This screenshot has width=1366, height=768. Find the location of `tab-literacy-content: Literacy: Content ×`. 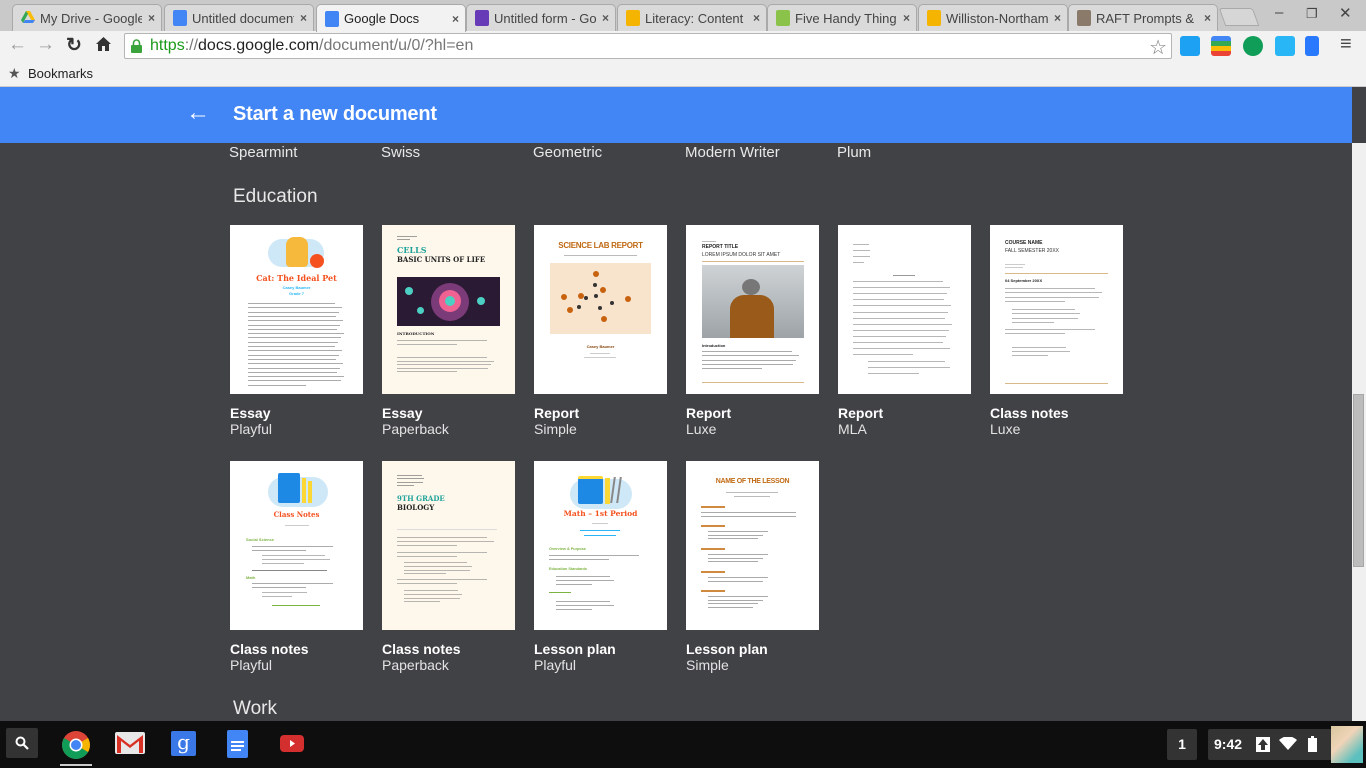

tab-literacy-content: Literacy: Content × is located at coordinates (692, 17).